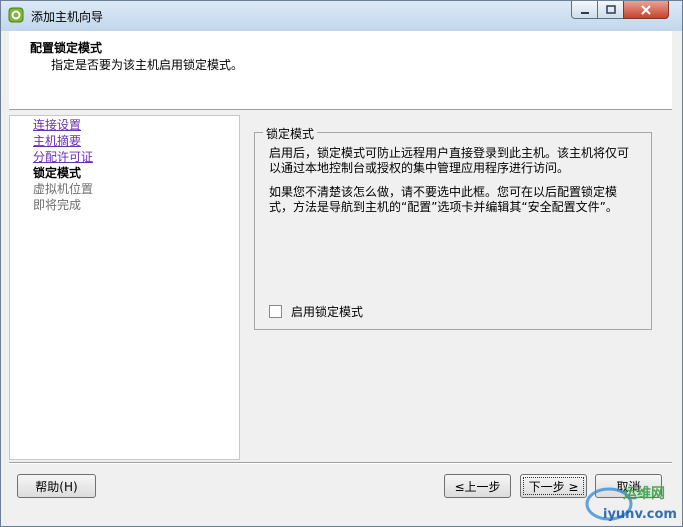 The width and height of the screenshot is (683, 527). What do you see at coordinates (56, 486) in the screenshot?
I see `help-button: 帮助(H)` at bounding box center [56, 486].